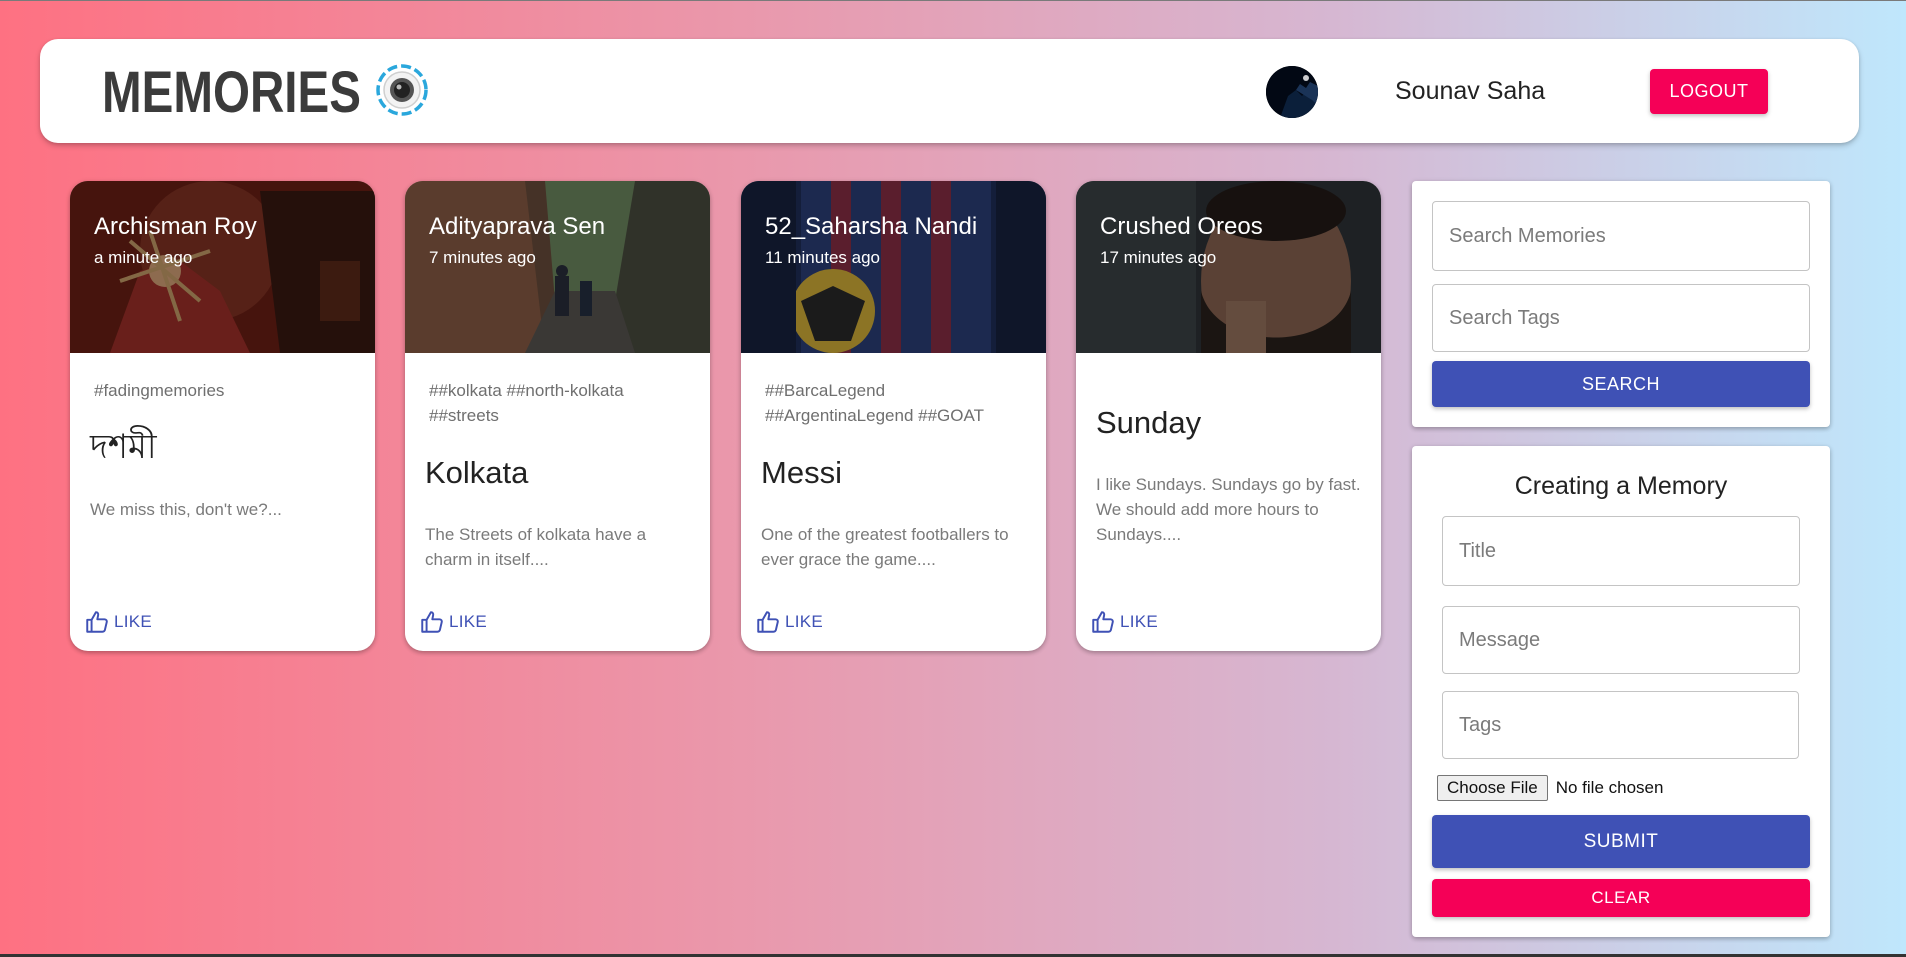 The image size is (1906, 957). I want to click on logout-button: LOGOUT, so click(1709, 91).